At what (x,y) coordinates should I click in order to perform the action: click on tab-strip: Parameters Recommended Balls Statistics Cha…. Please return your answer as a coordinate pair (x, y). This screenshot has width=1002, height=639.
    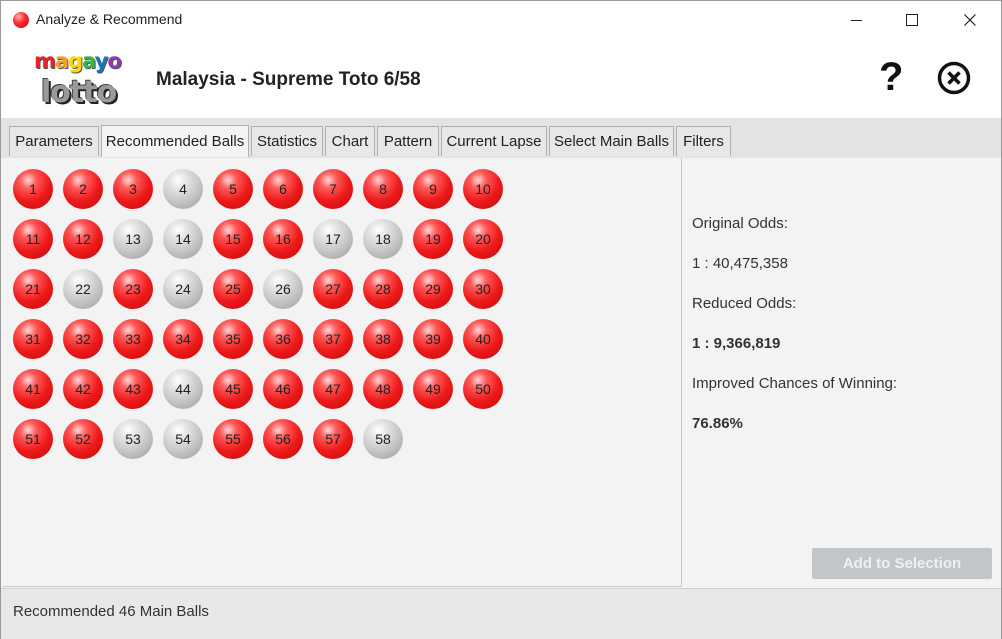
    Looking at the image, I should click on (501, 138).